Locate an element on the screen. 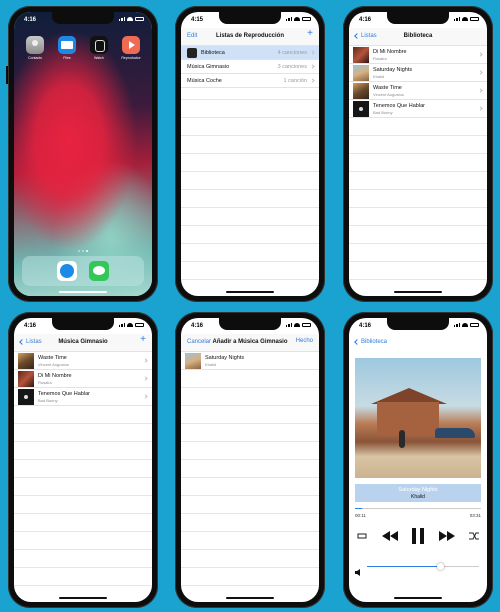 The image size is (500, 612). app-files: Files is located at coordinates (67, 48).